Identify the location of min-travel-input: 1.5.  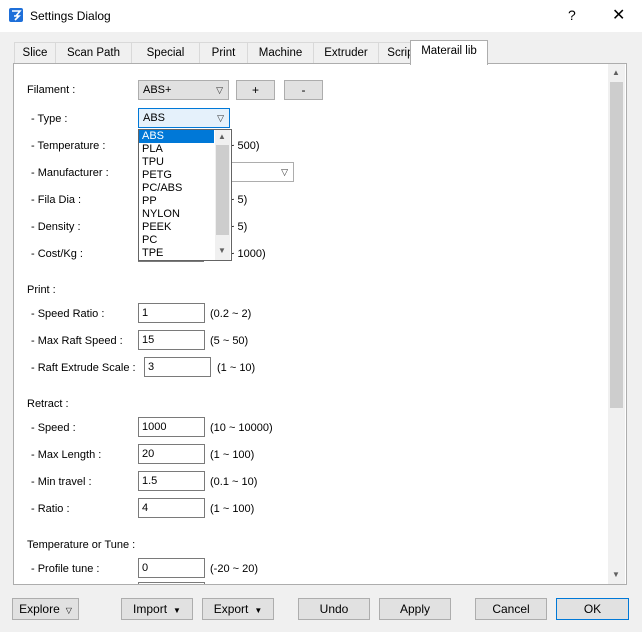
(171, 481).